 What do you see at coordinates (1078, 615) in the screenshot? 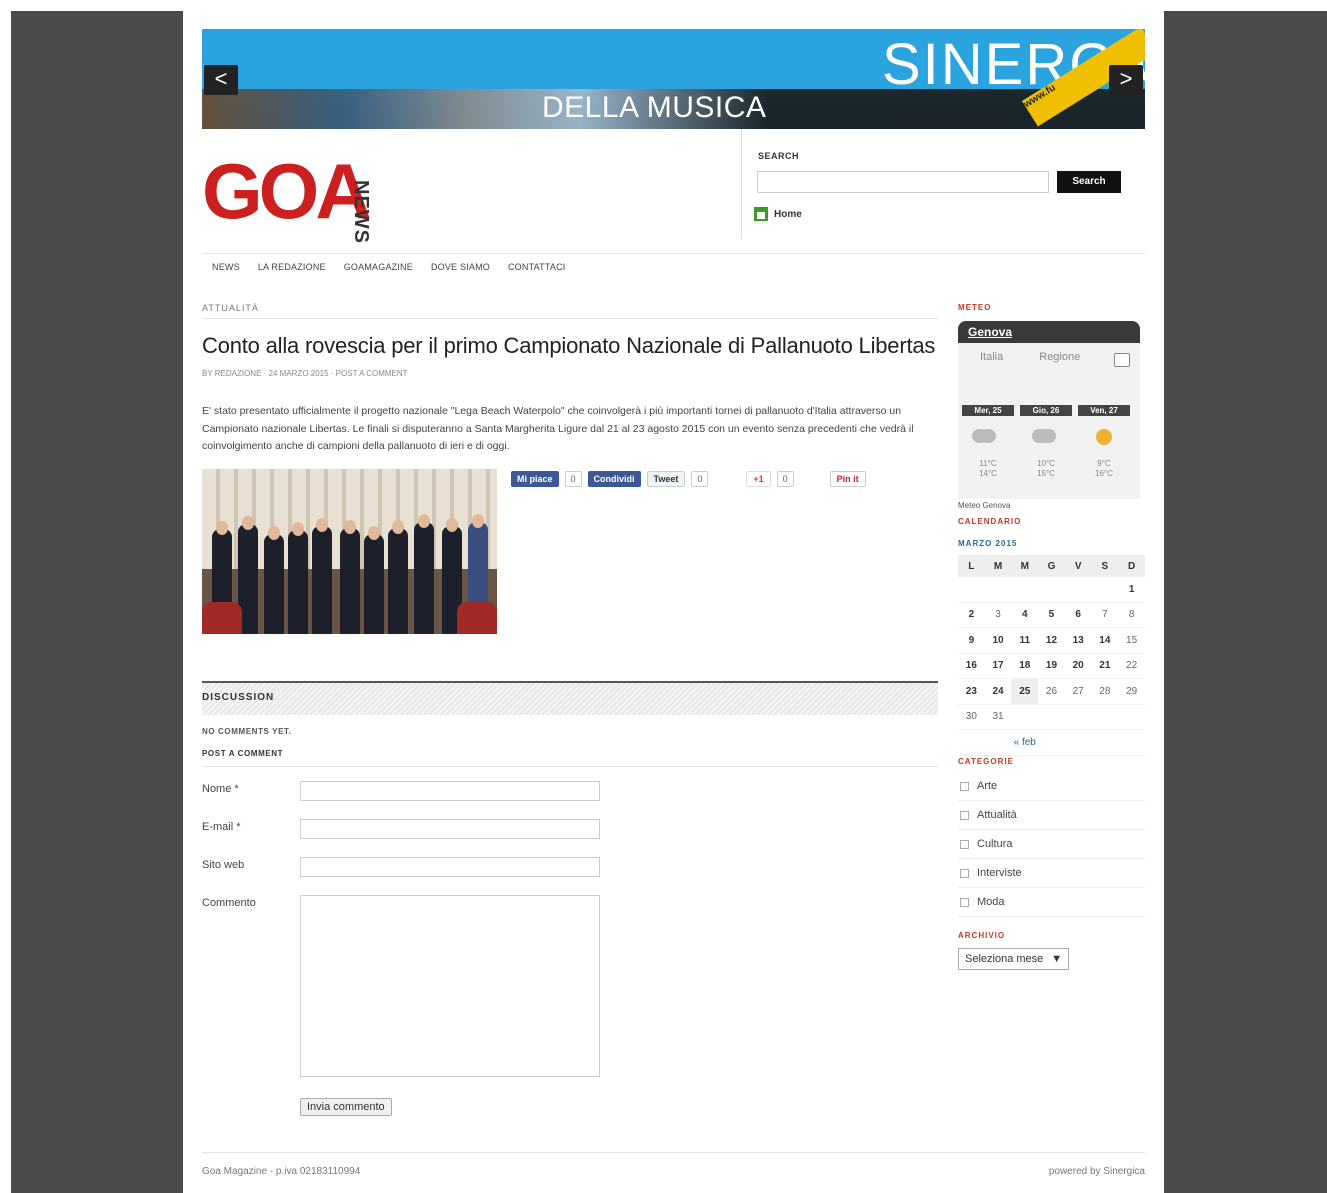
I see `calendar-day: 6` at bounding box center [1078, 615].